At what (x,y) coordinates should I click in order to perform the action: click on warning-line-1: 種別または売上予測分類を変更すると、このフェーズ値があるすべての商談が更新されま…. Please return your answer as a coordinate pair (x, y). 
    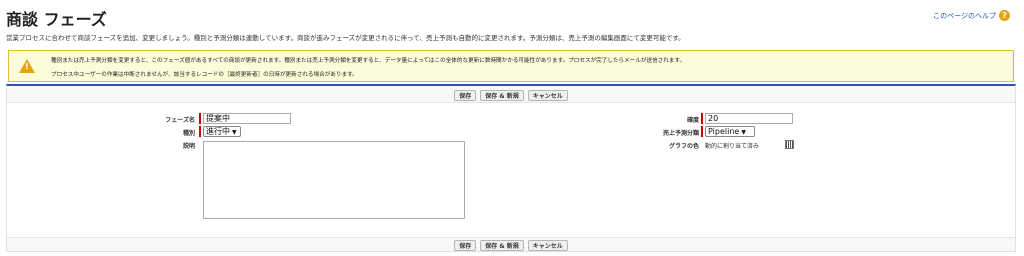
    Looking at the image, I should click on (368, 61).